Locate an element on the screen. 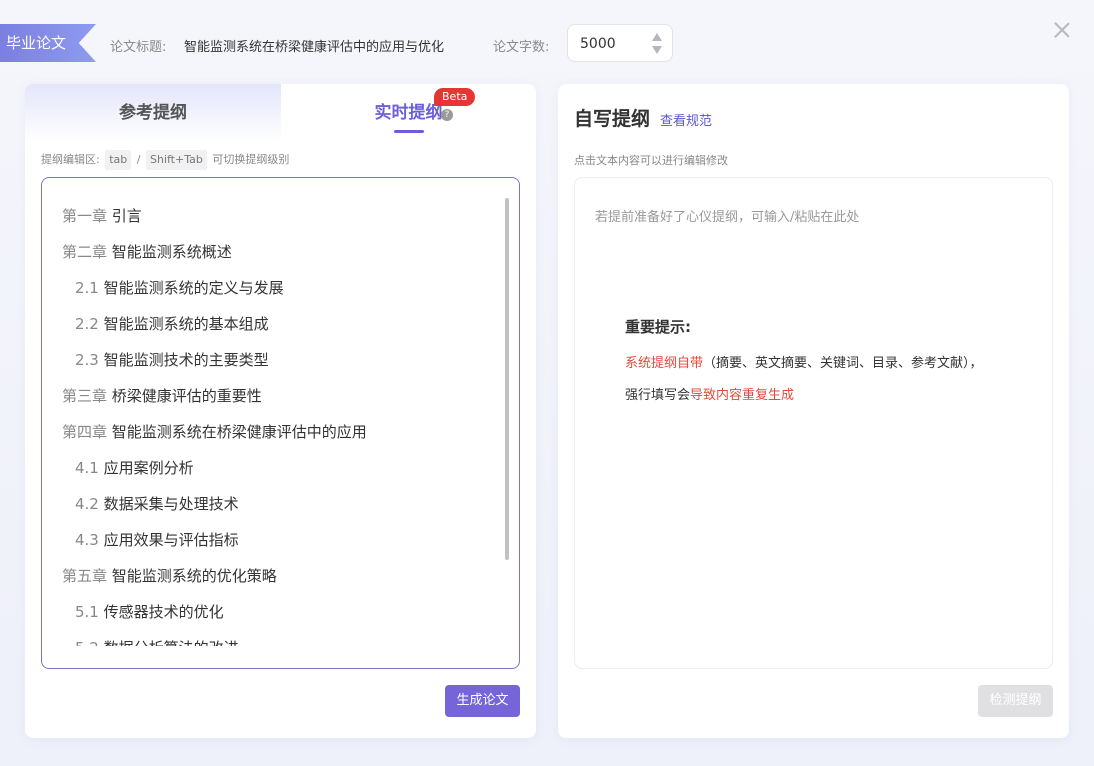  outline-item-text: 智能监测系统的优化策略 is located at coordinates (194, 576).